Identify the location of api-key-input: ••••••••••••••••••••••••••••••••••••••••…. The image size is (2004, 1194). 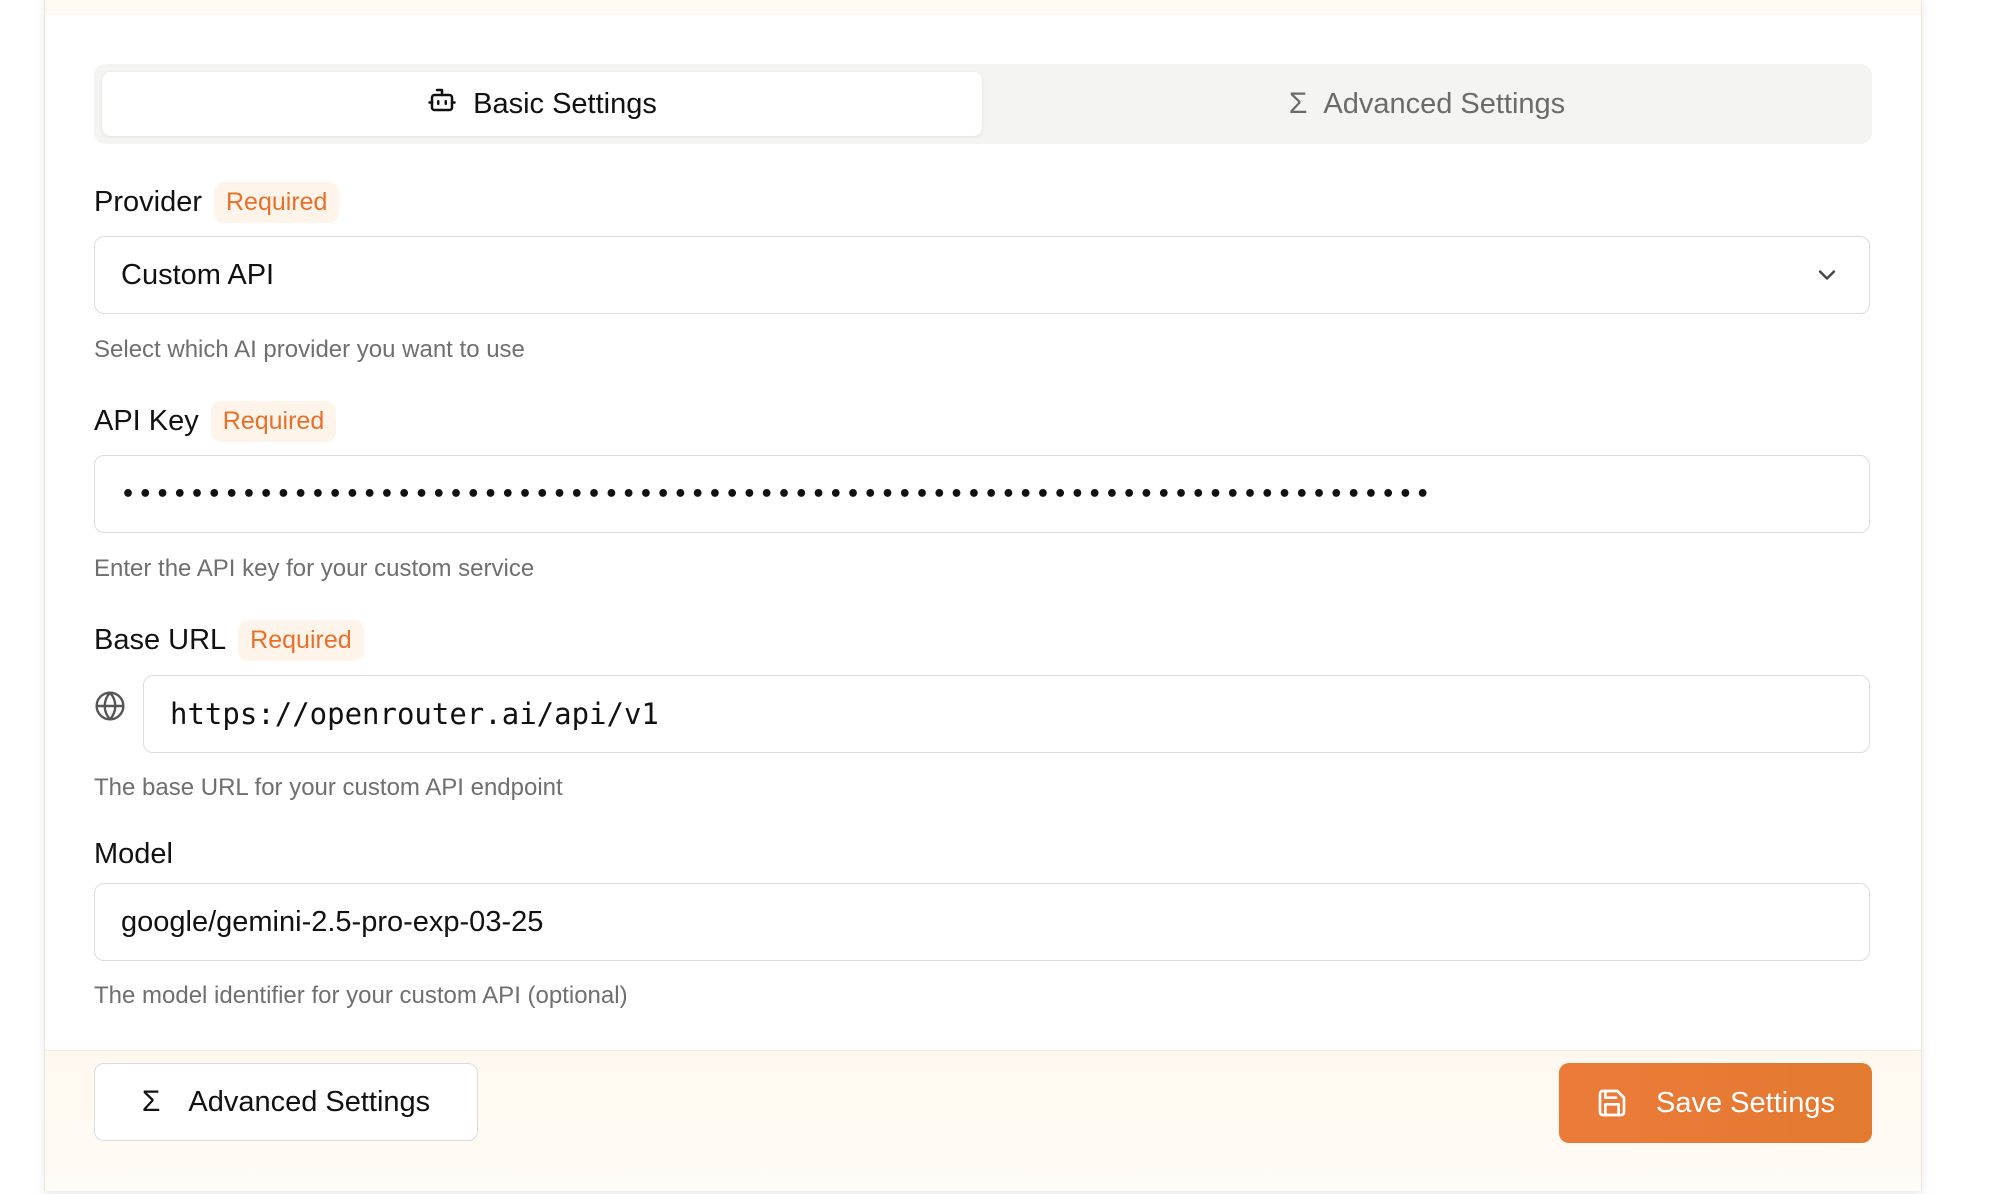
(982, 494).